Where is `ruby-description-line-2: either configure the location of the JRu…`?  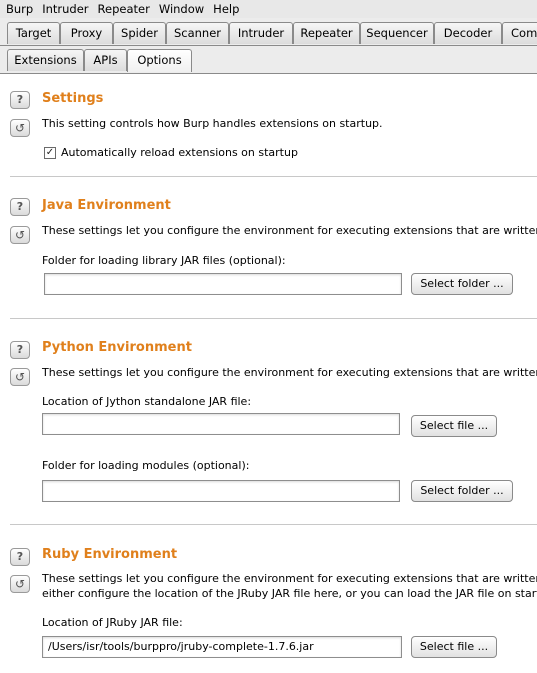
ruby-description-line-2: either configure the location of the JRu… is located at coordinates (289, 593).